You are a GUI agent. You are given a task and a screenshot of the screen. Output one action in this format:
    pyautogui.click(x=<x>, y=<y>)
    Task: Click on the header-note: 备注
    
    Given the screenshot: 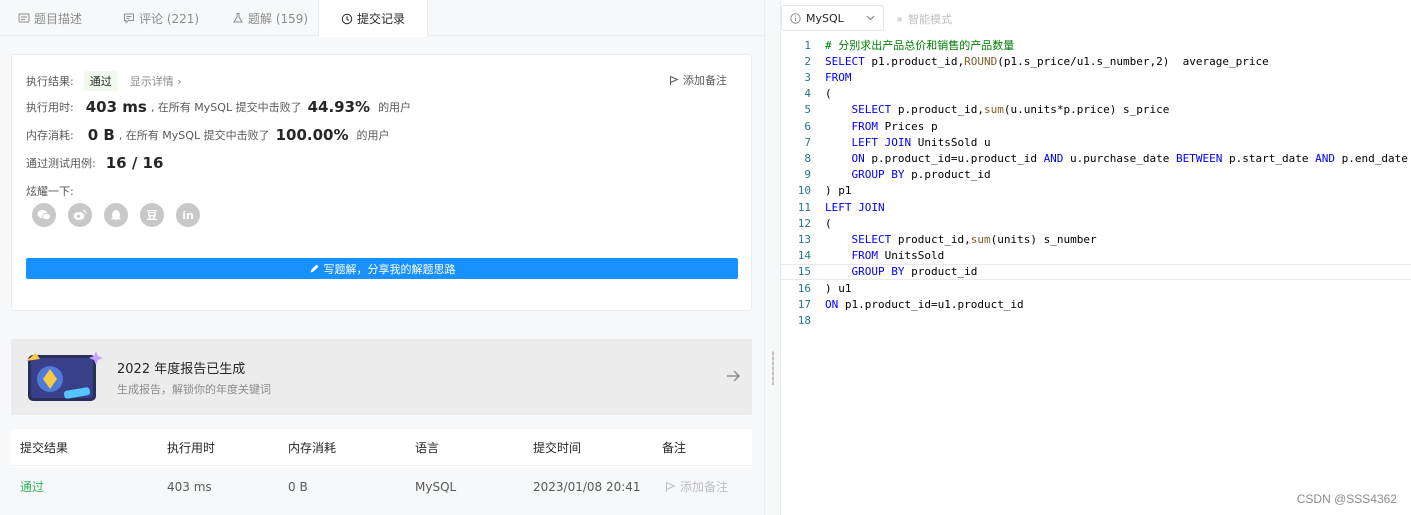 What is the action you would take?
    pyautogui.click(x=674, y=447)
    